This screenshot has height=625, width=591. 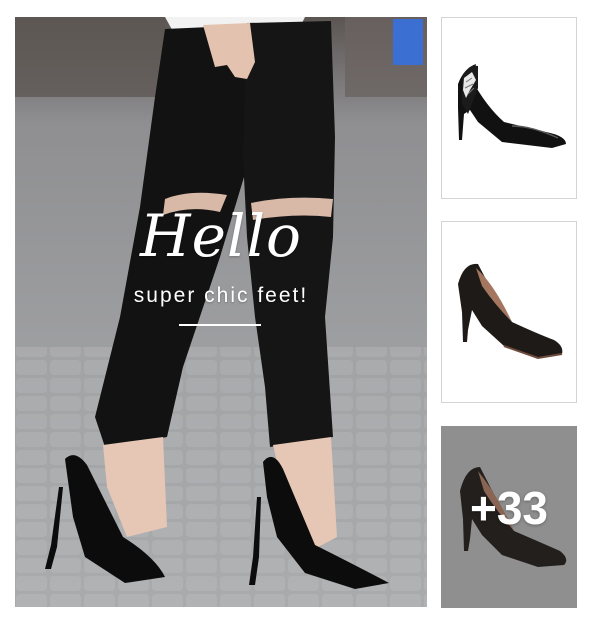 What do you see at coordinates (512, 106) in the screenshot?
I see `patent-pump-image` at bounding box center [512, 106].